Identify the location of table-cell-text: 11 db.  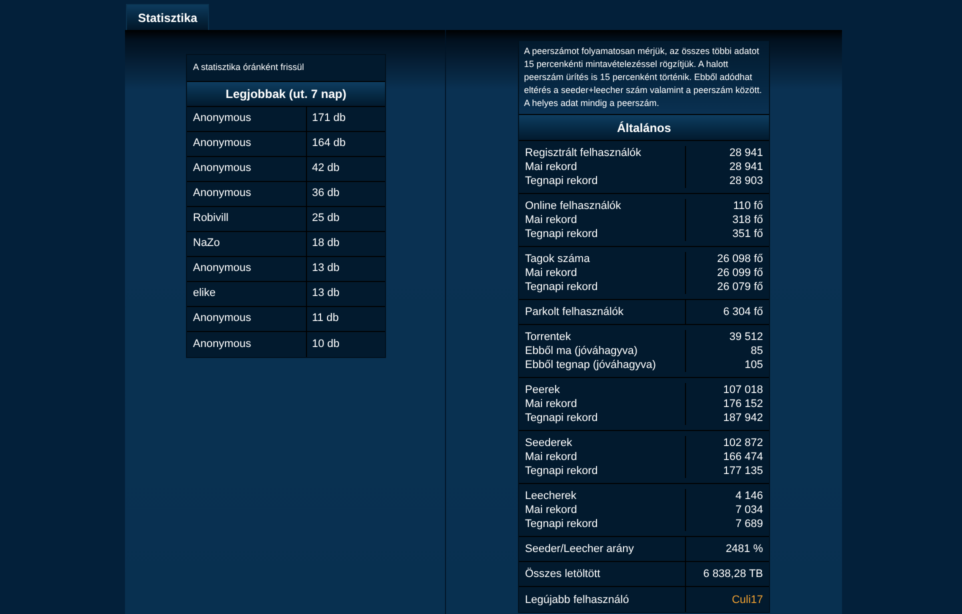
(325, 318).